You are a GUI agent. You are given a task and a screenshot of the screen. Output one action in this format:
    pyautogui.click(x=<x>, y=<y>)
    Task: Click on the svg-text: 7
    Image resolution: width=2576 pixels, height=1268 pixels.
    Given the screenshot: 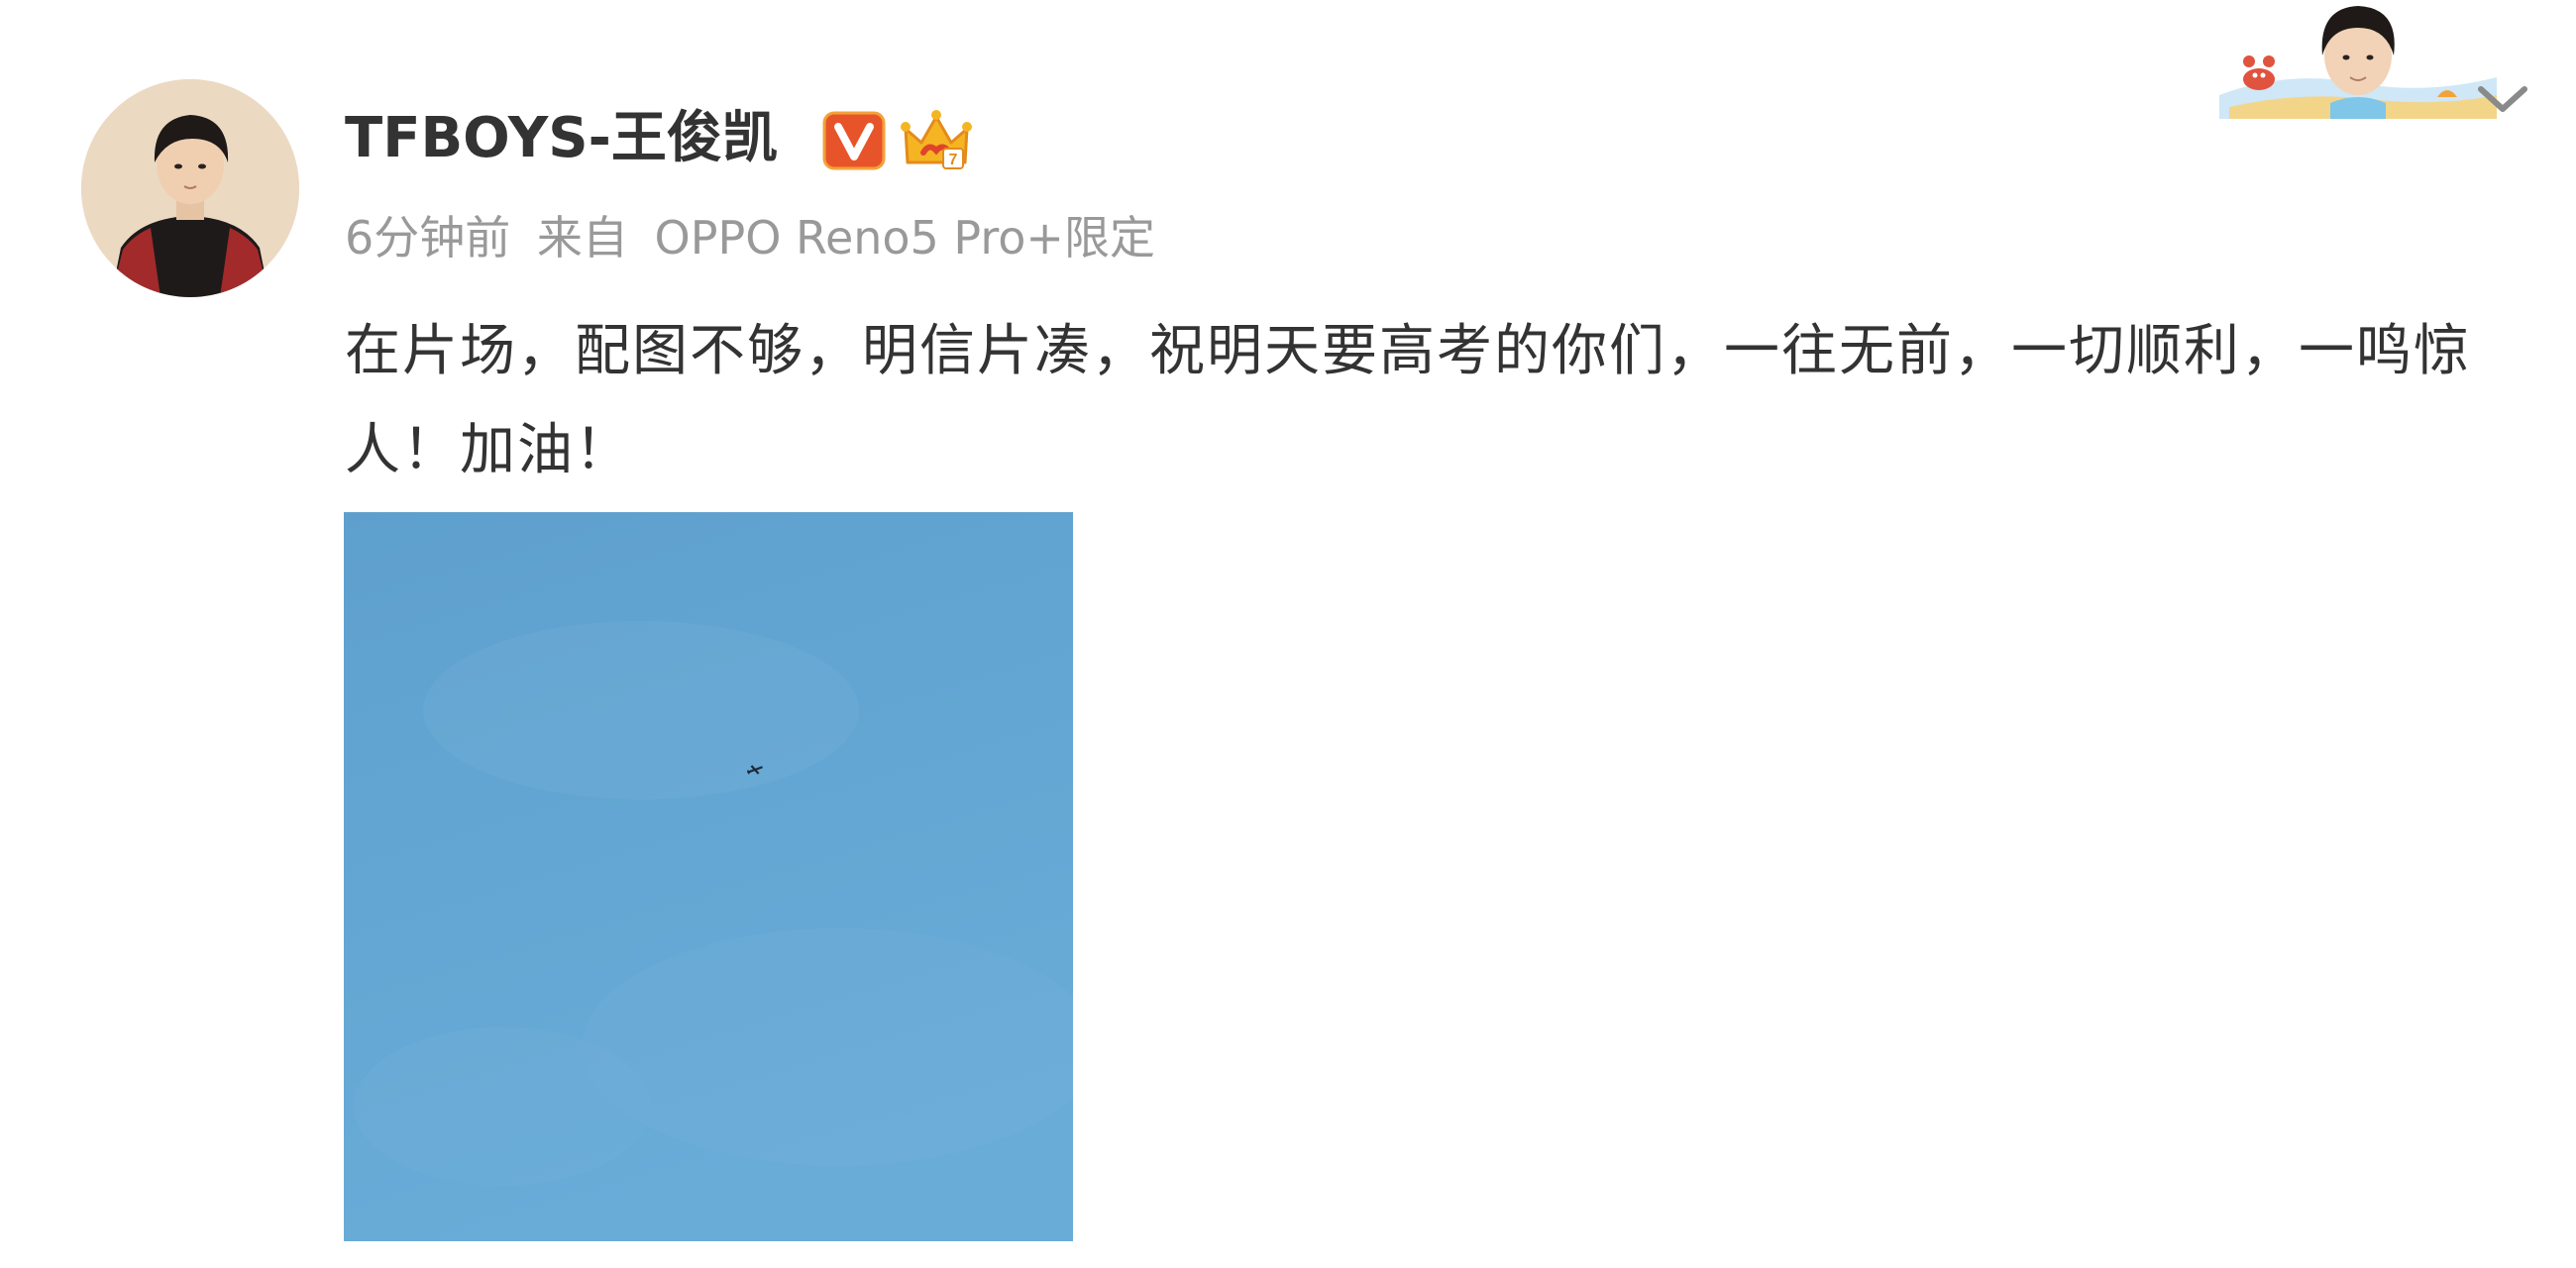 What is the action you would take?
    pyautogui.click(x=953, y=160)
    